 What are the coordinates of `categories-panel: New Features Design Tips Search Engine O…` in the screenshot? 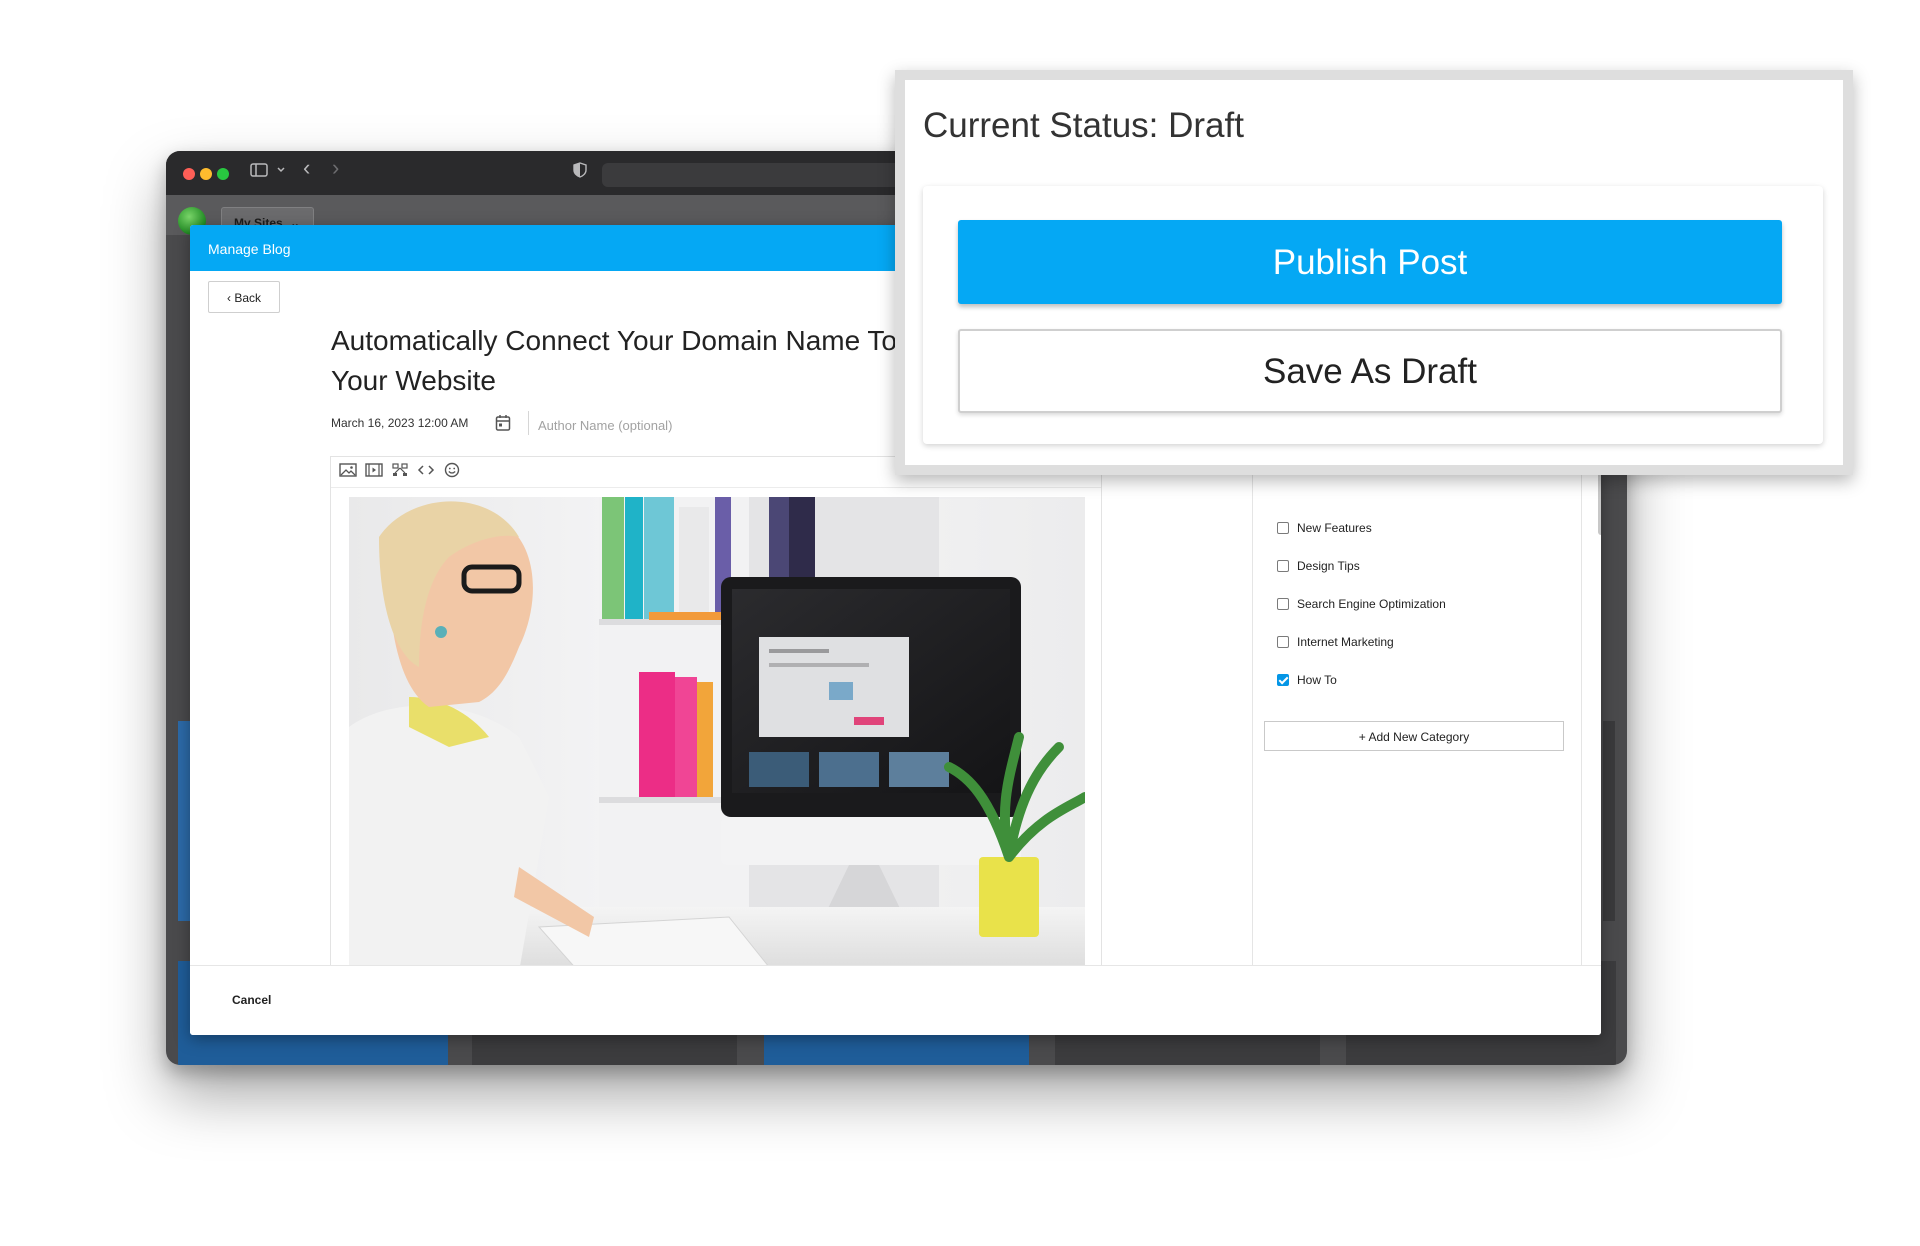 It's located at (1417, 715).